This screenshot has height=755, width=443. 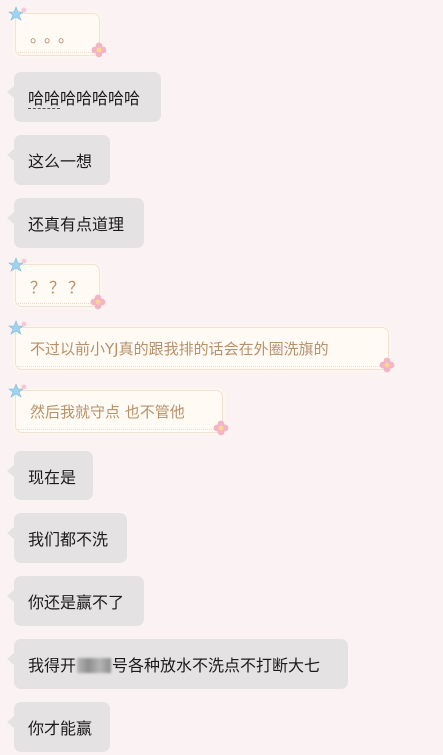 I want to click on message-bubble: 哈哈哈哈哈哈哈, so click(x=84, y=97).